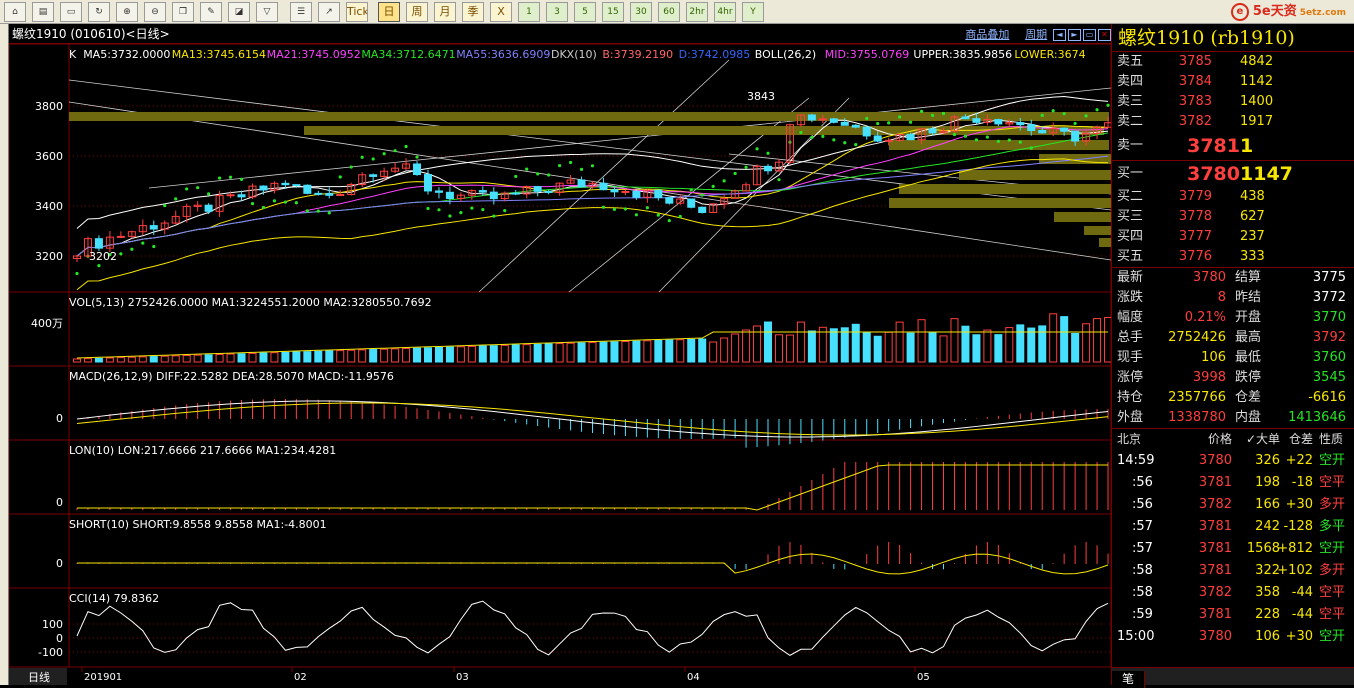  Describe the element at coordinates (987, 35) in the screenshot. I see `overlay-link: 商品叠加` at that location.